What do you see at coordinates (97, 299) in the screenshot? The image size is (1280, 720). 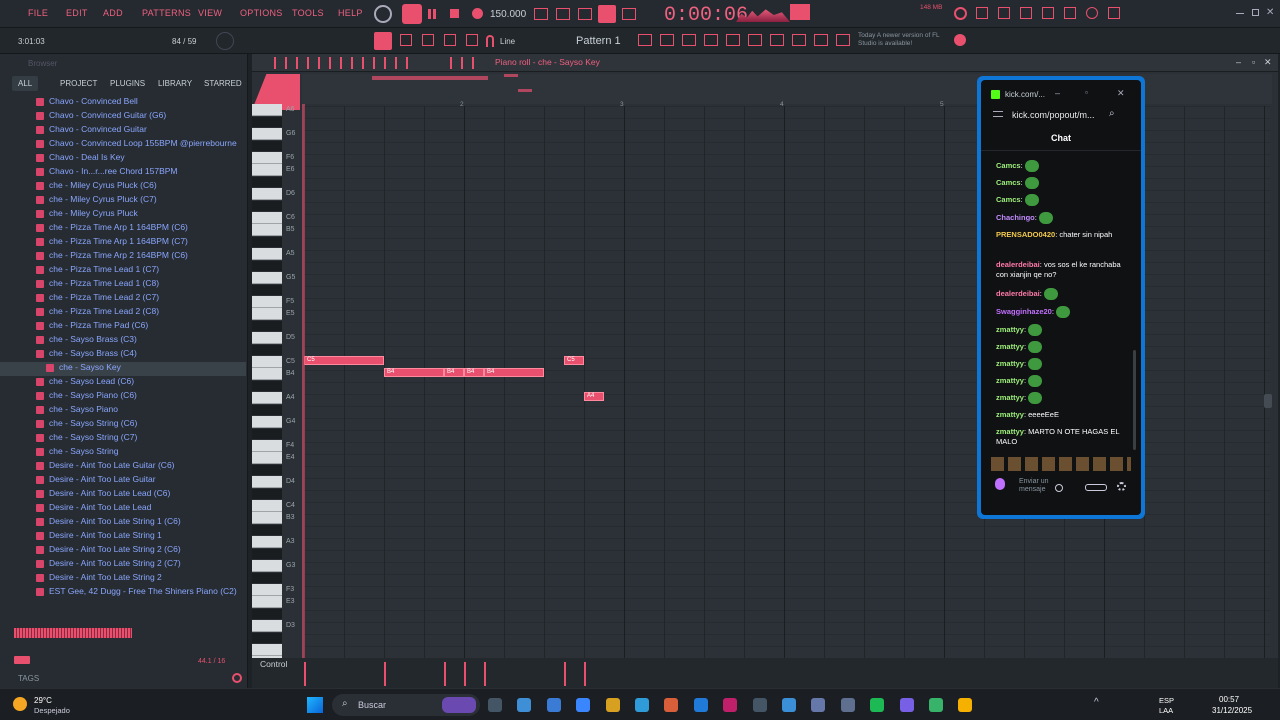 I see `browser-item: che - Pizza Time Lead 2 (C7)` at bounding box center [97, 299].